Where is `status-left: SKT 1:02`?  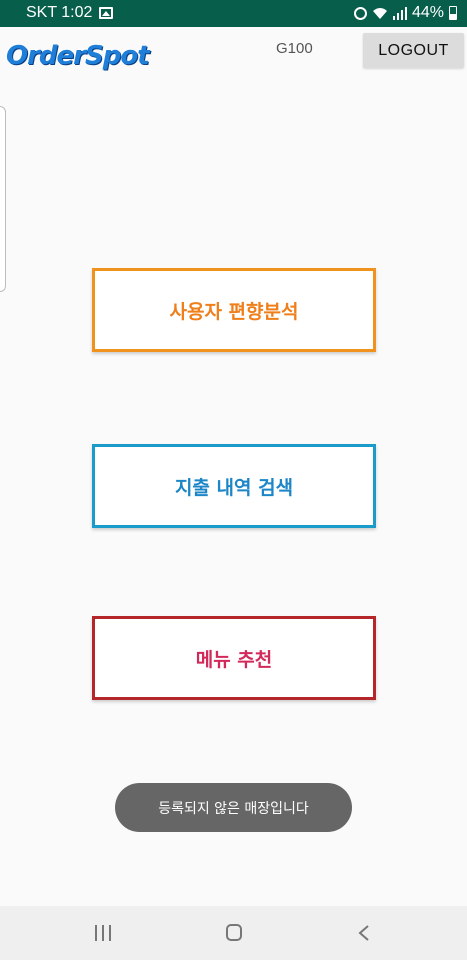 status-left: SKT 1:02 is located at coordinates (70, 13).